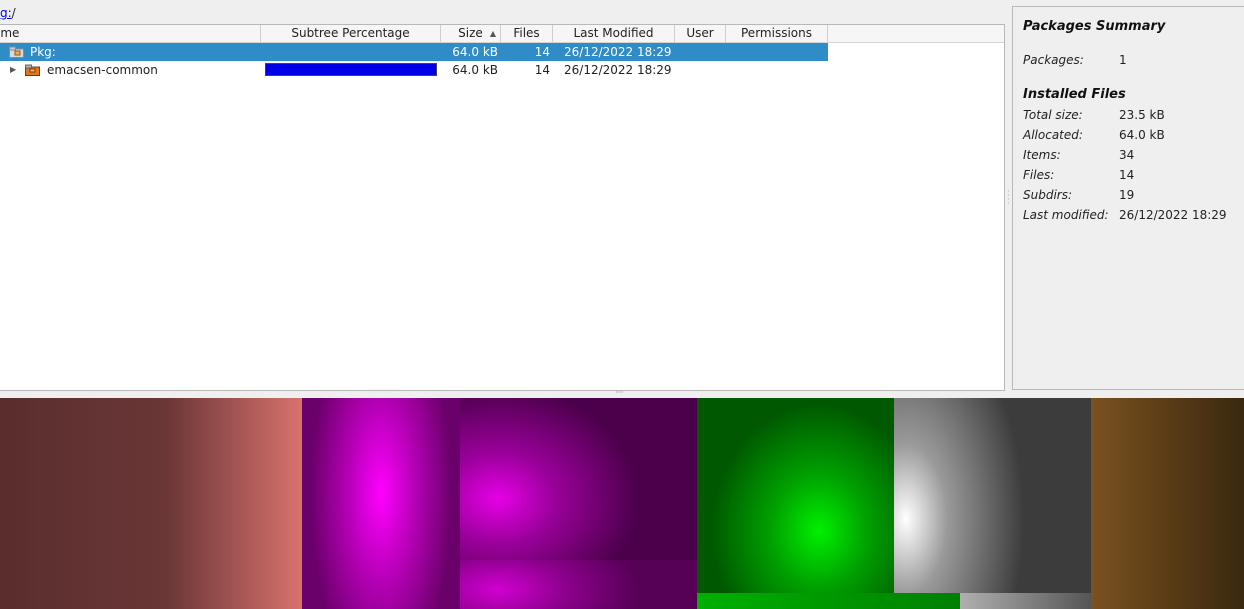 The height and width of the screenshot is (609, 1244). Describe the element at coordinates (16, 52) in the screenshot. I see `package-folder-icon` at that location.